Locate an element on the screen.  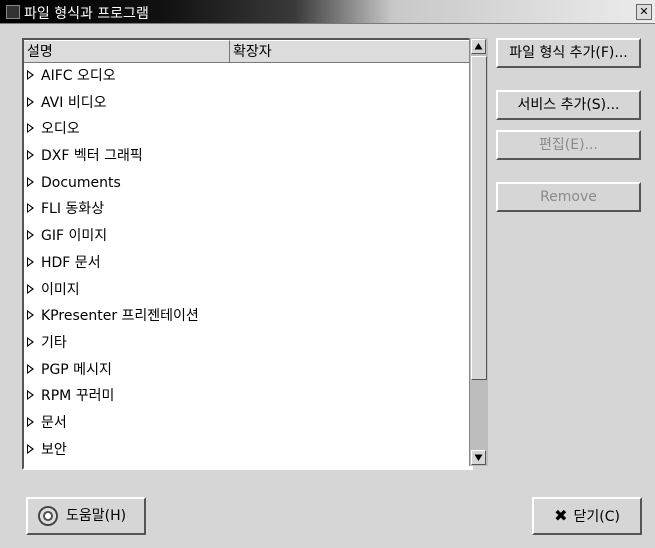
list-item-label: FLI 동화상 is located at coordinates (73, 209).